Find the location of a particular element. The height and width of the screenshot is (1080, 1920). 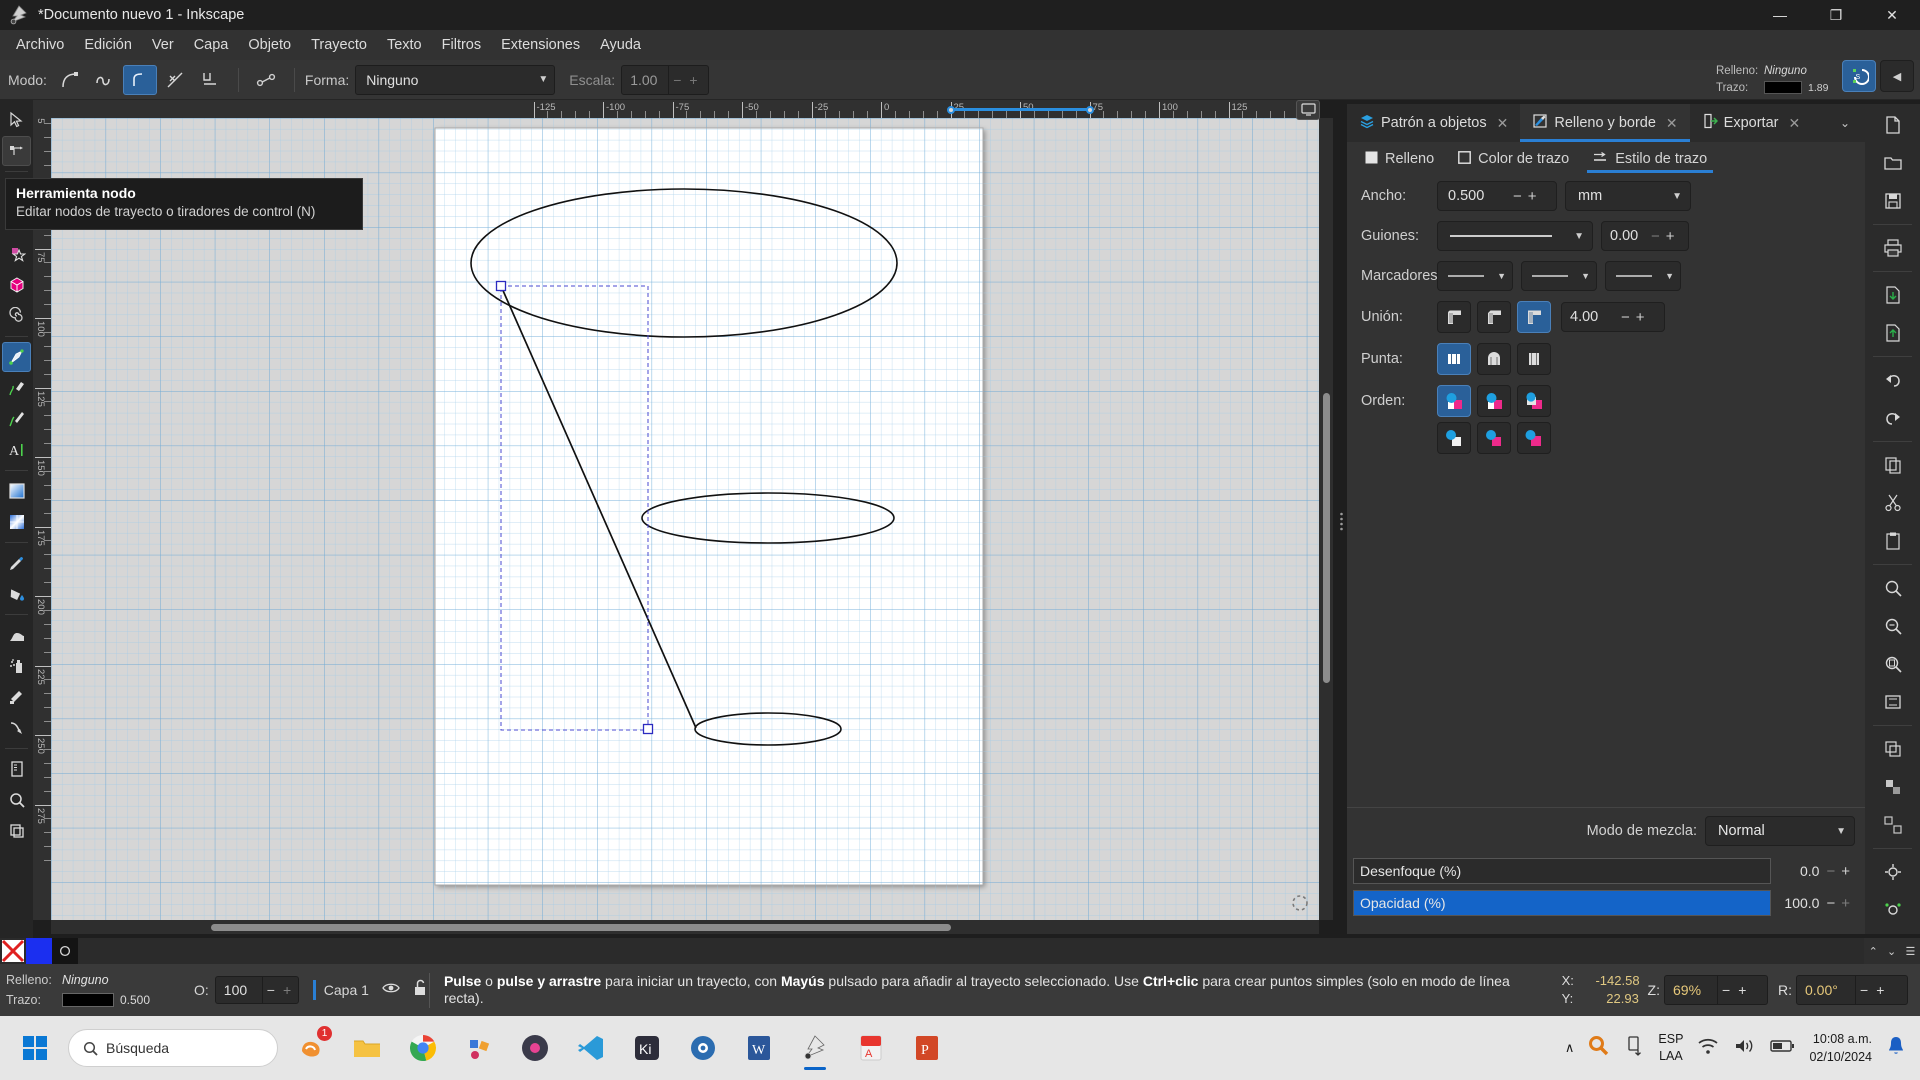

text-tool: A is located at coordinates (16, 450).